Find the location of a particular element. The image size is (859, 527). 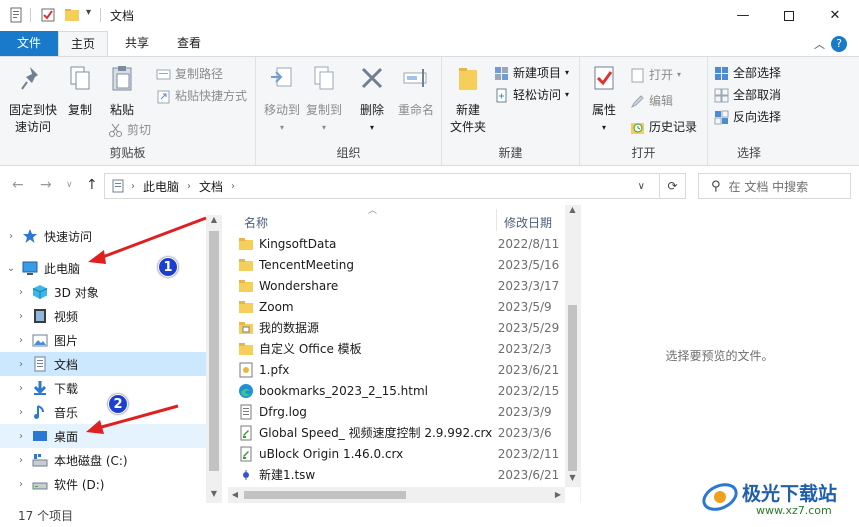

breadcrumb-documents: 文档 is located at coordinates (211, 186).